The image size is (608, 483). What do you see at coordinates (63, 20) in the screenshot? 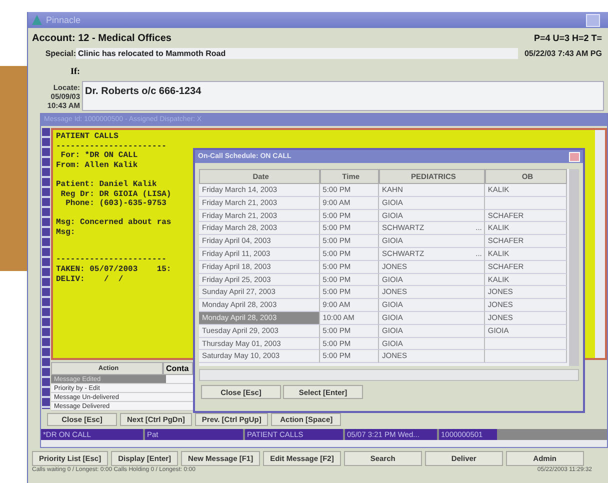
I see `window-title: Pinnacle` at bounding box center [63, 20].